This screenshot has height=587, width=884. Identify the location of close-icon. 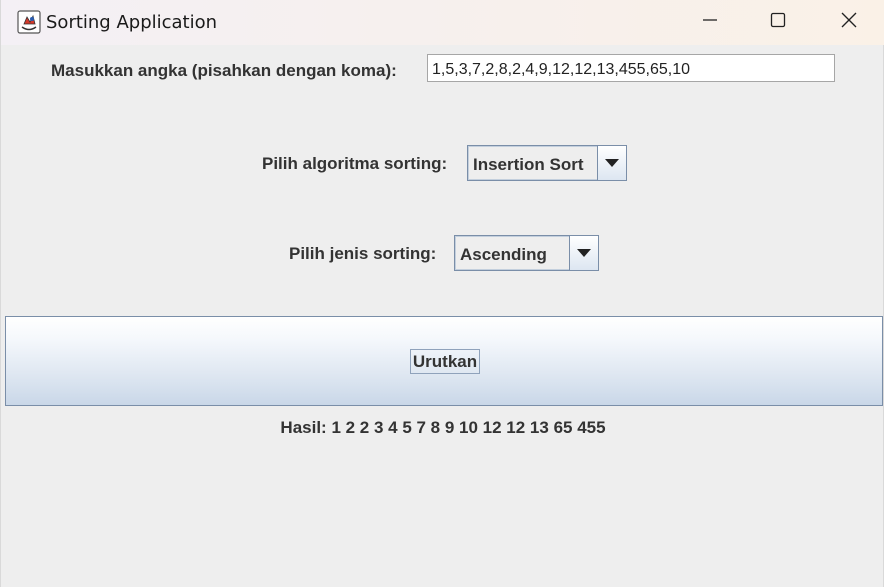
(849, 22).